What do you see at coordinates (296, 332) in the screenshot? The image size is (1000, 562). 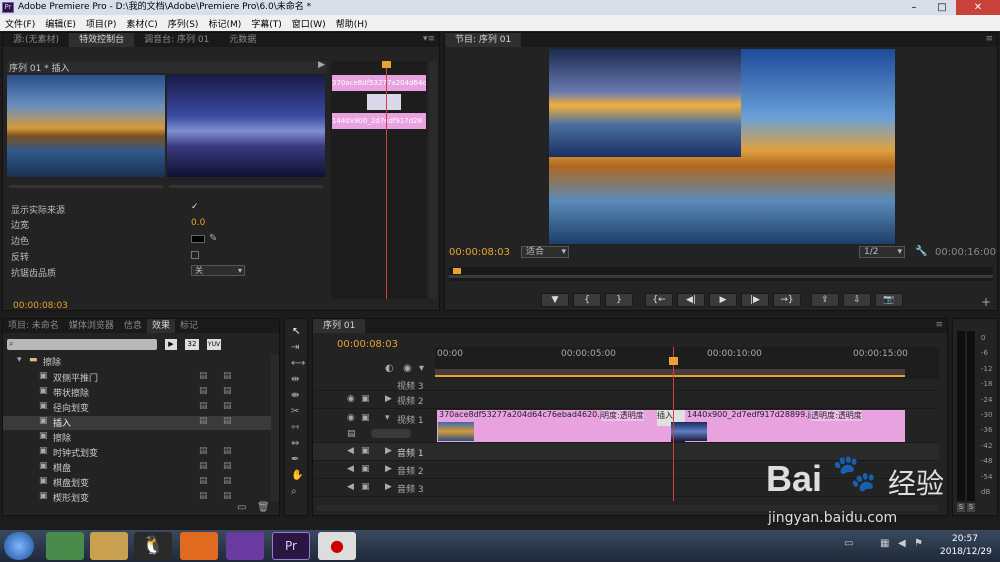 I see `selection-tool-icon: ↖` at bounding box center [296, 332].